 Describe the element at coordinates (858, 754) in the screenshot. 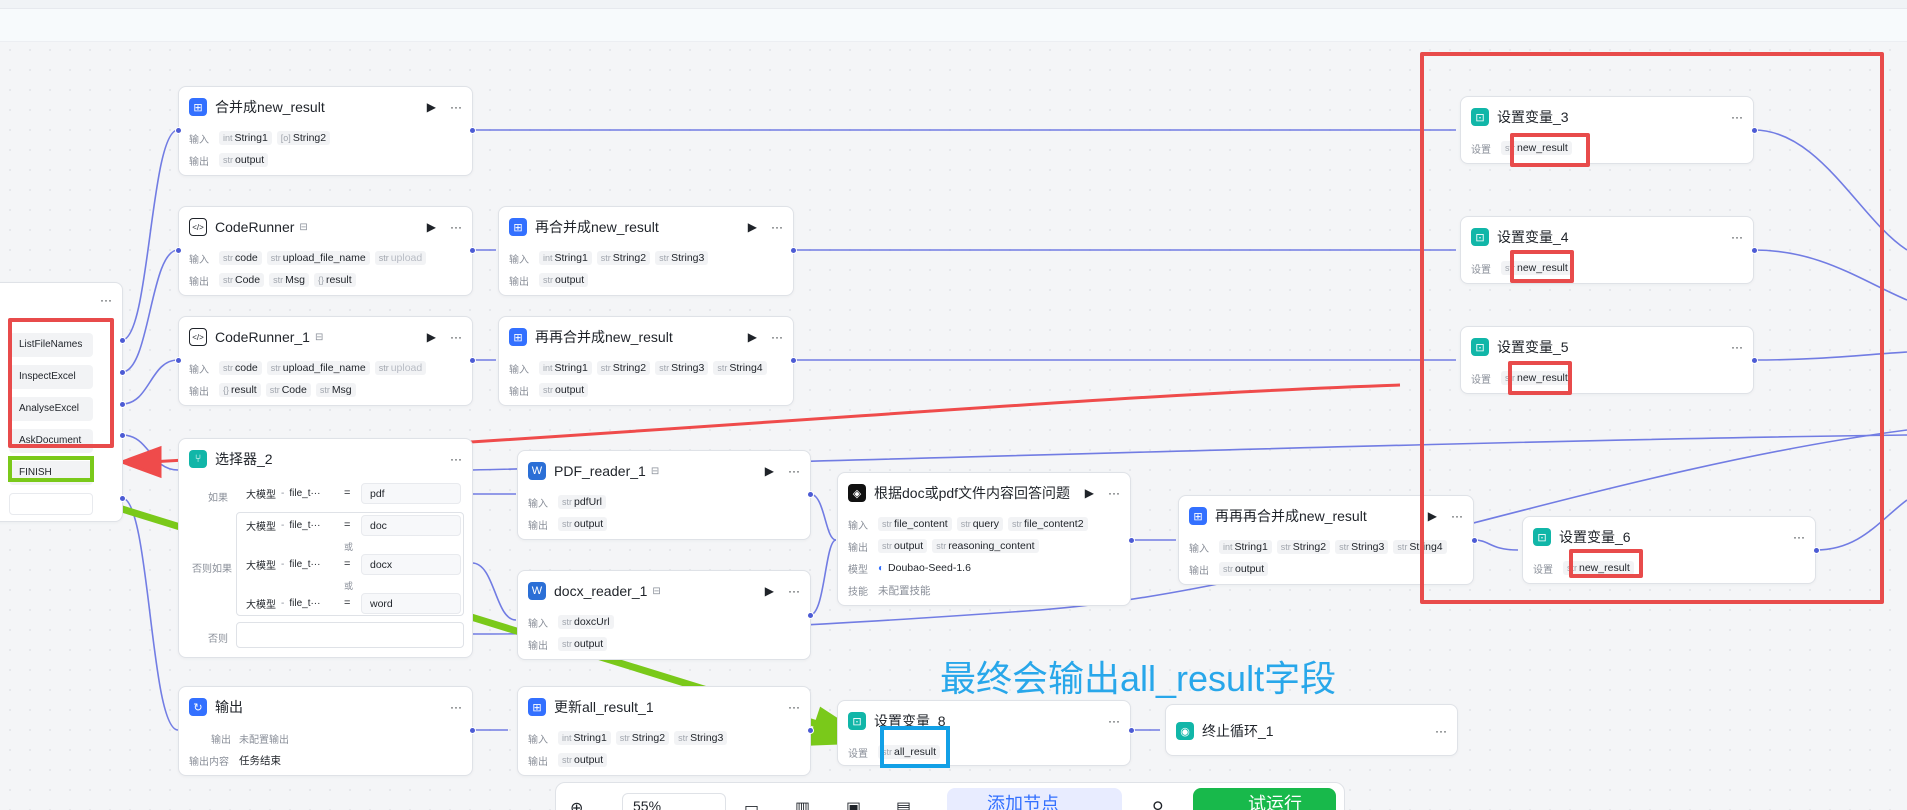

I see `set-label: 设置` at that location.